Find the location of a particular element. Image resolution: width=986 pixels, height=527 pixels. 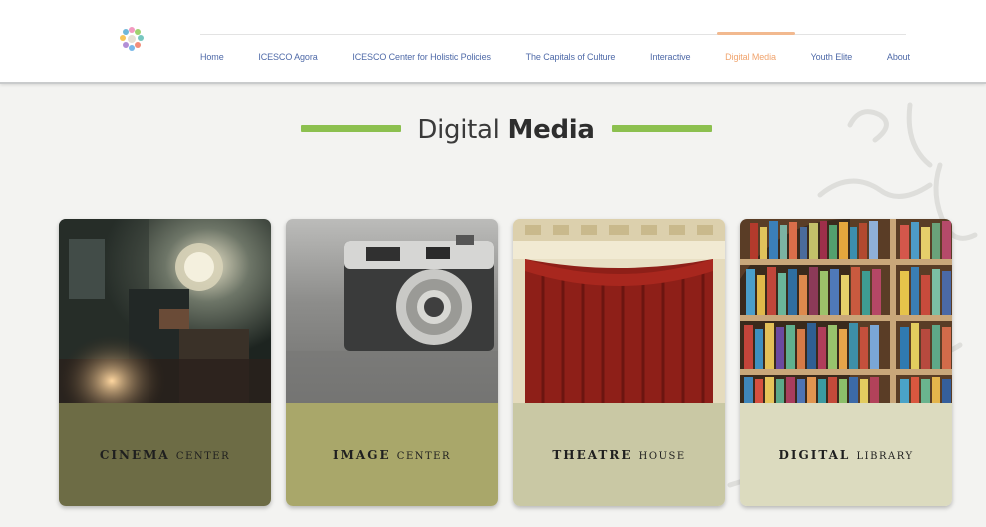

nav-item-digital-media: Digital Media is located at coordinates (750, 57).